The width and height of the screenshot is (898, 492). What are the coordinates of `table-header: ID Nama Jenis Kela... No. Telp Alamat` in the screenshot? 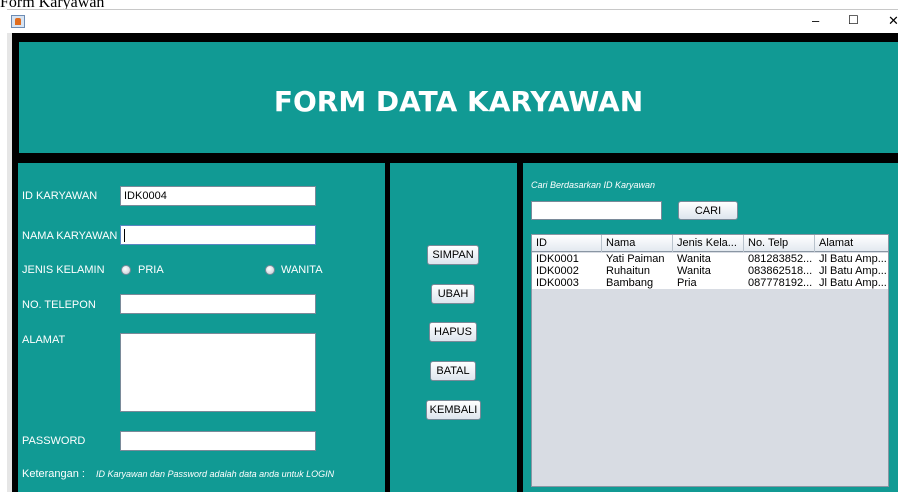 It's located at (710, 243).